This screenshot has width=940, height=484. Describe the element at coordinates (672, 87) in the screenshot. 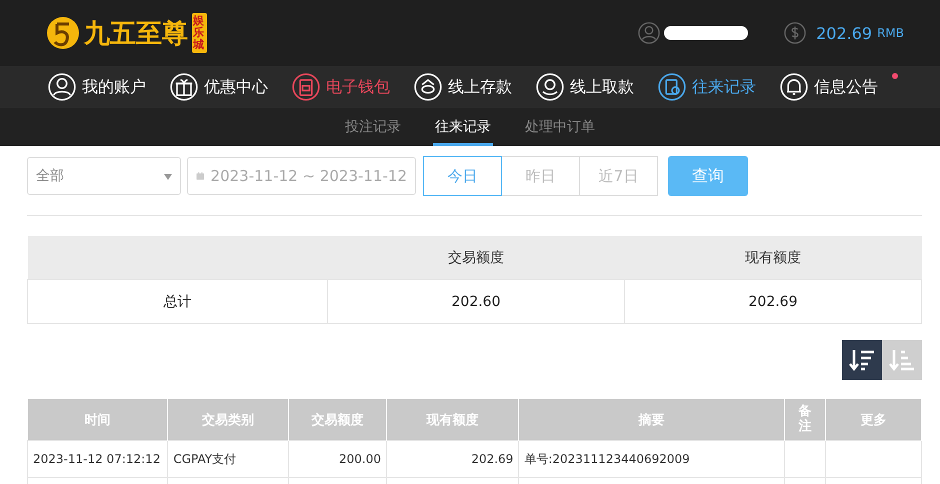

I see `record-icon` at that location.